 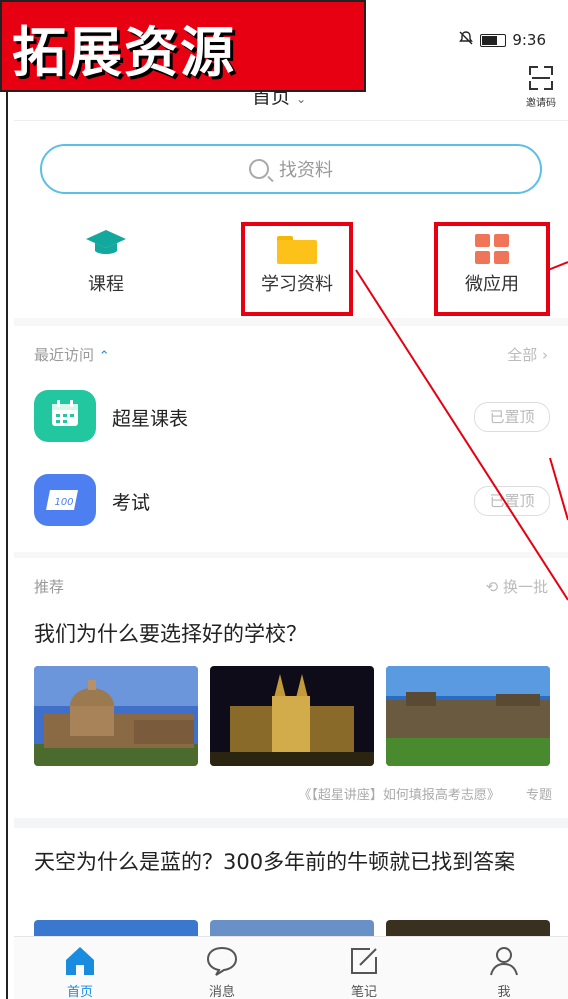 What do you see at coordinates (294, 417) in the screenshot?
I see `recent-item-schedule: 超星课表 已置顶` at bounding box center [294, 417].